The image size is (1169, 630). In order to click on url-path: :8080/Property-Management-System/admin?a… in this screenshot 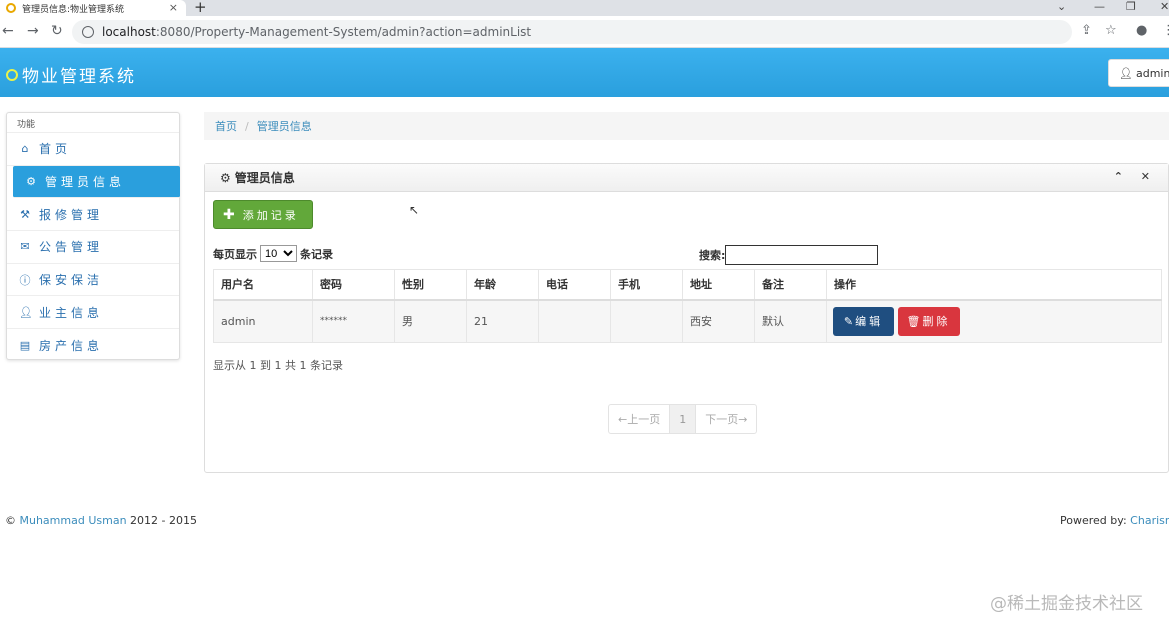, I will do `click(343, 32)`.